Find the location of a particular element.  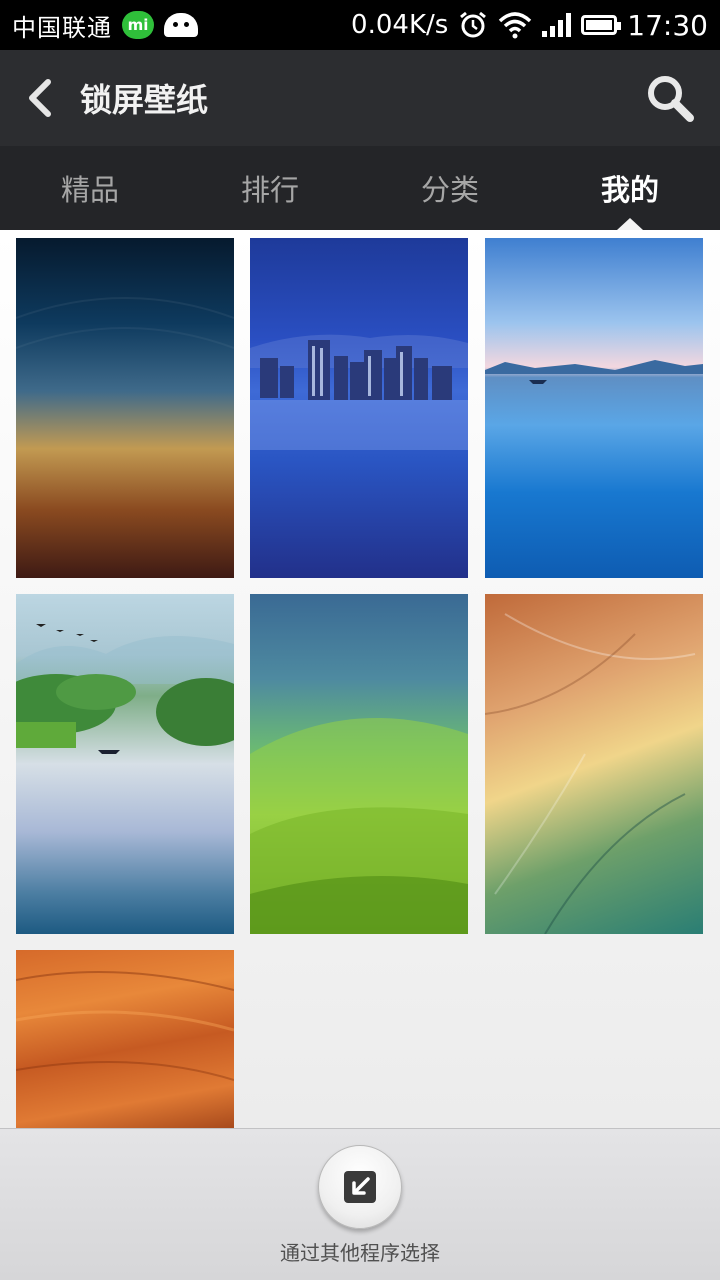

android-icon is located at coordinates (181, 25).